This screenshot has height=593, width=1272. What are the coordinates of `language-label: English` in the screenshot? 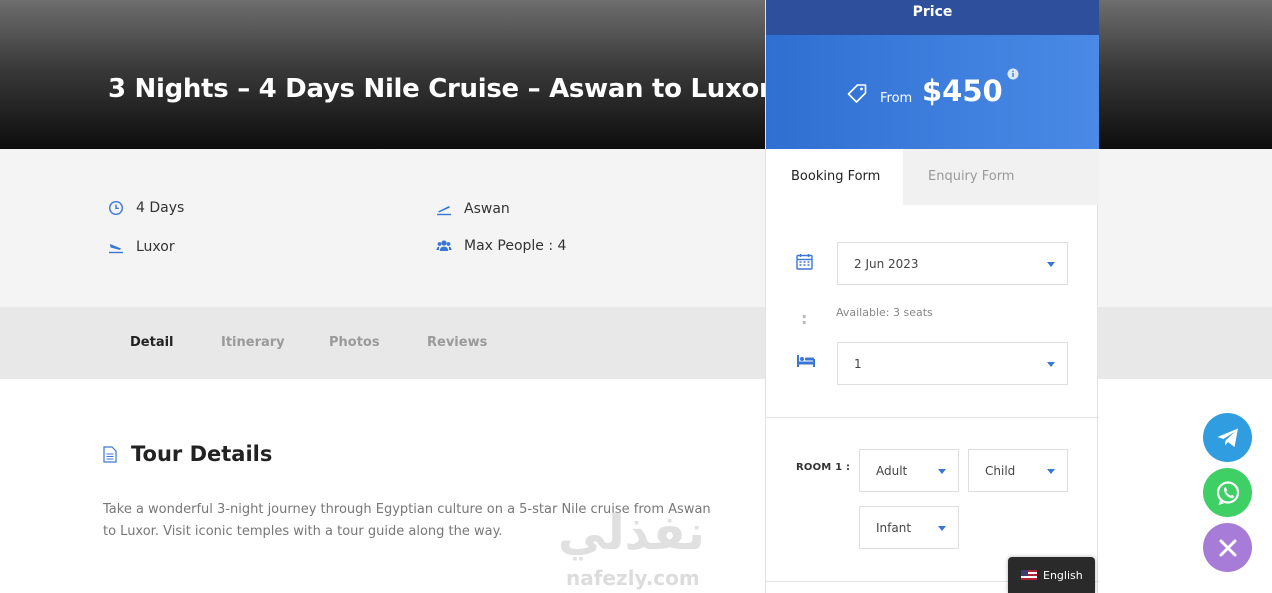 It's located at (1063, 575).